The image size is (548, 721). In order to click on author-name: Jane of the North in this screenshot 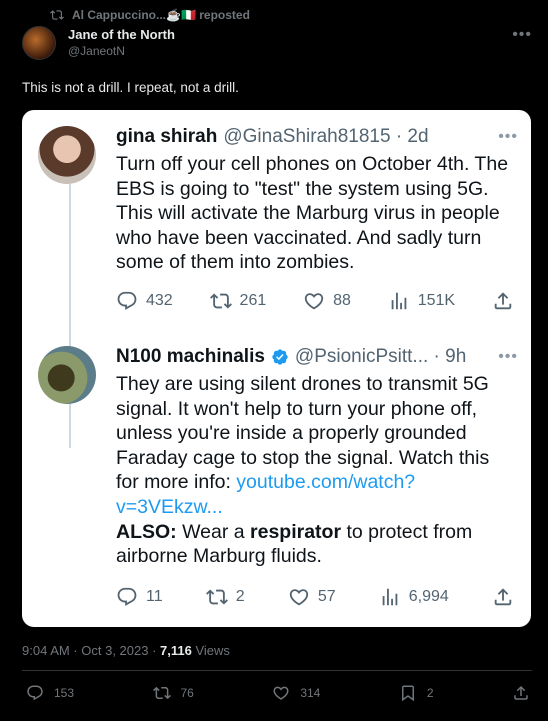, I will do `click(121, 34)`.